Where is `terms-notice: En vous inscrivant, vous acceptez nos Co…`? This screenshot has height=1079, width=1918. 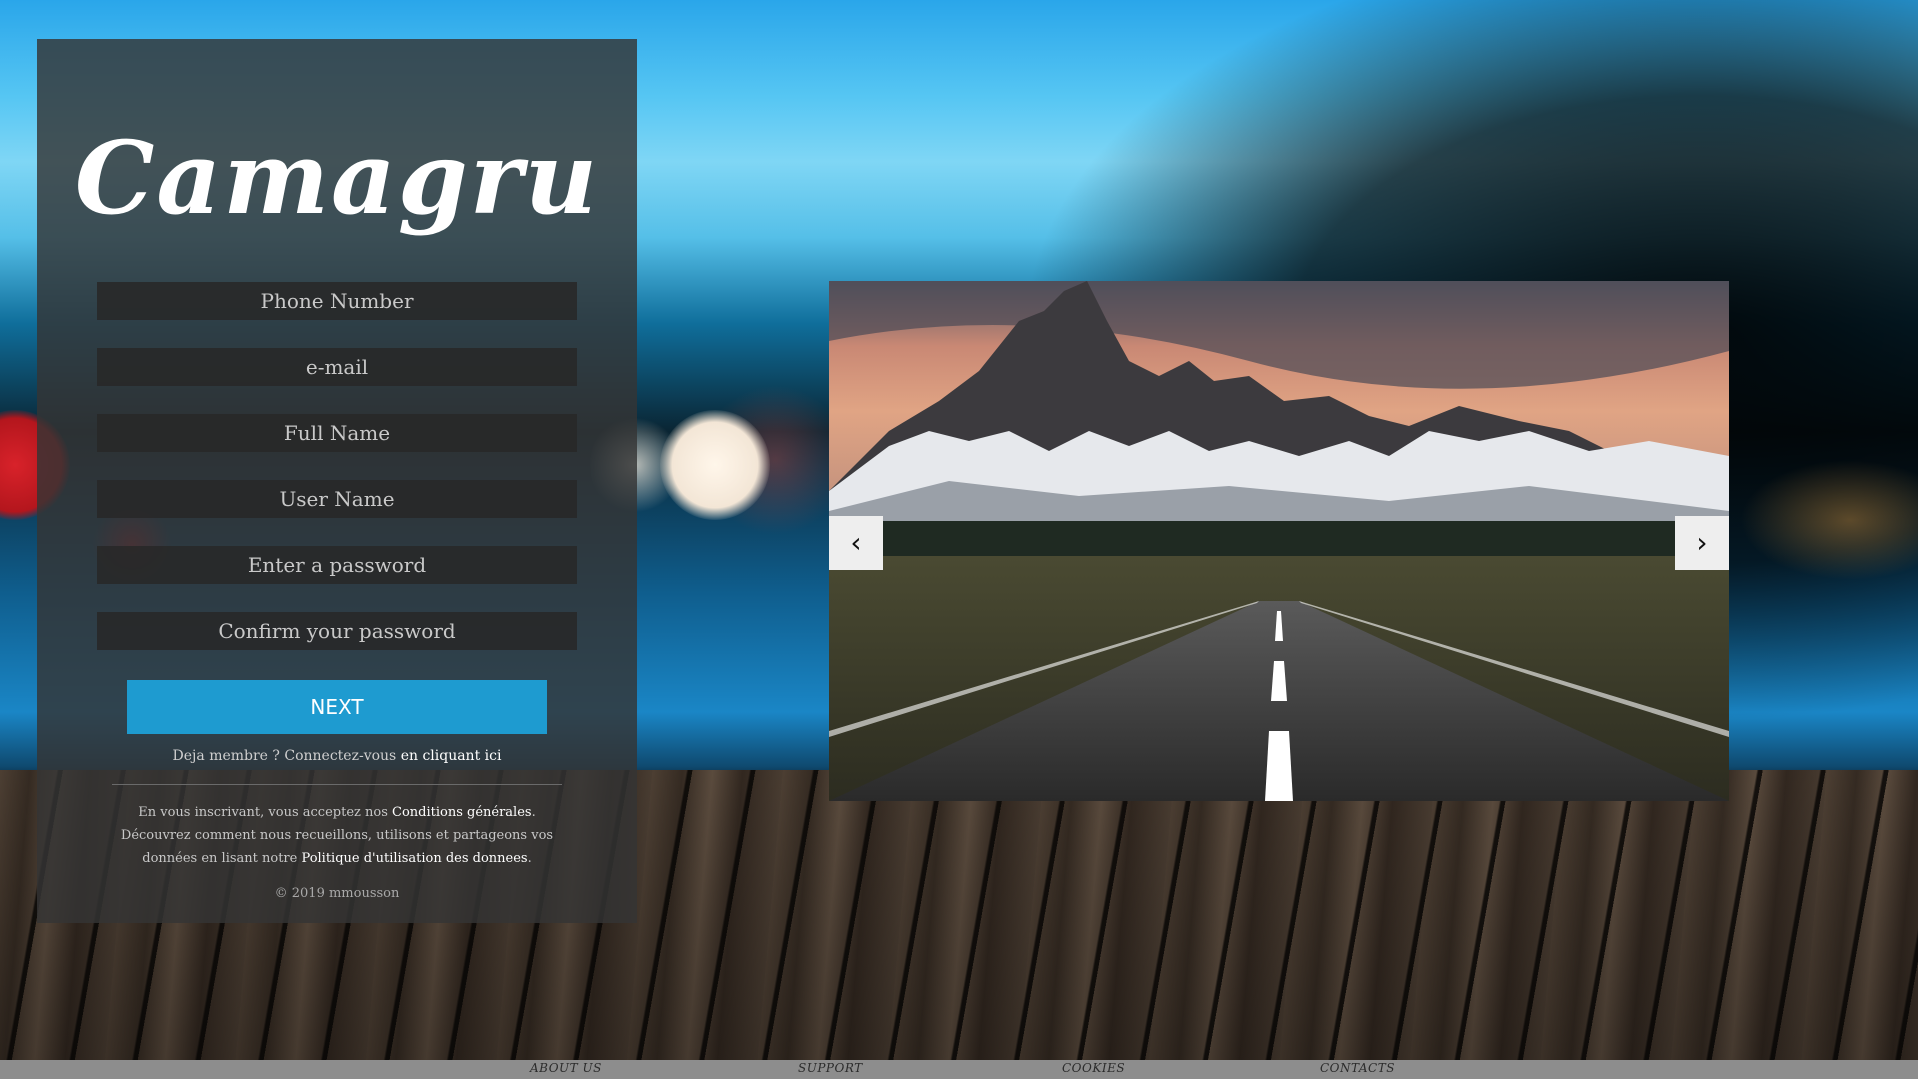 terms-notice: En vous inscrivant, vous acceptez nos Co… is located at coordinates (337, 835).